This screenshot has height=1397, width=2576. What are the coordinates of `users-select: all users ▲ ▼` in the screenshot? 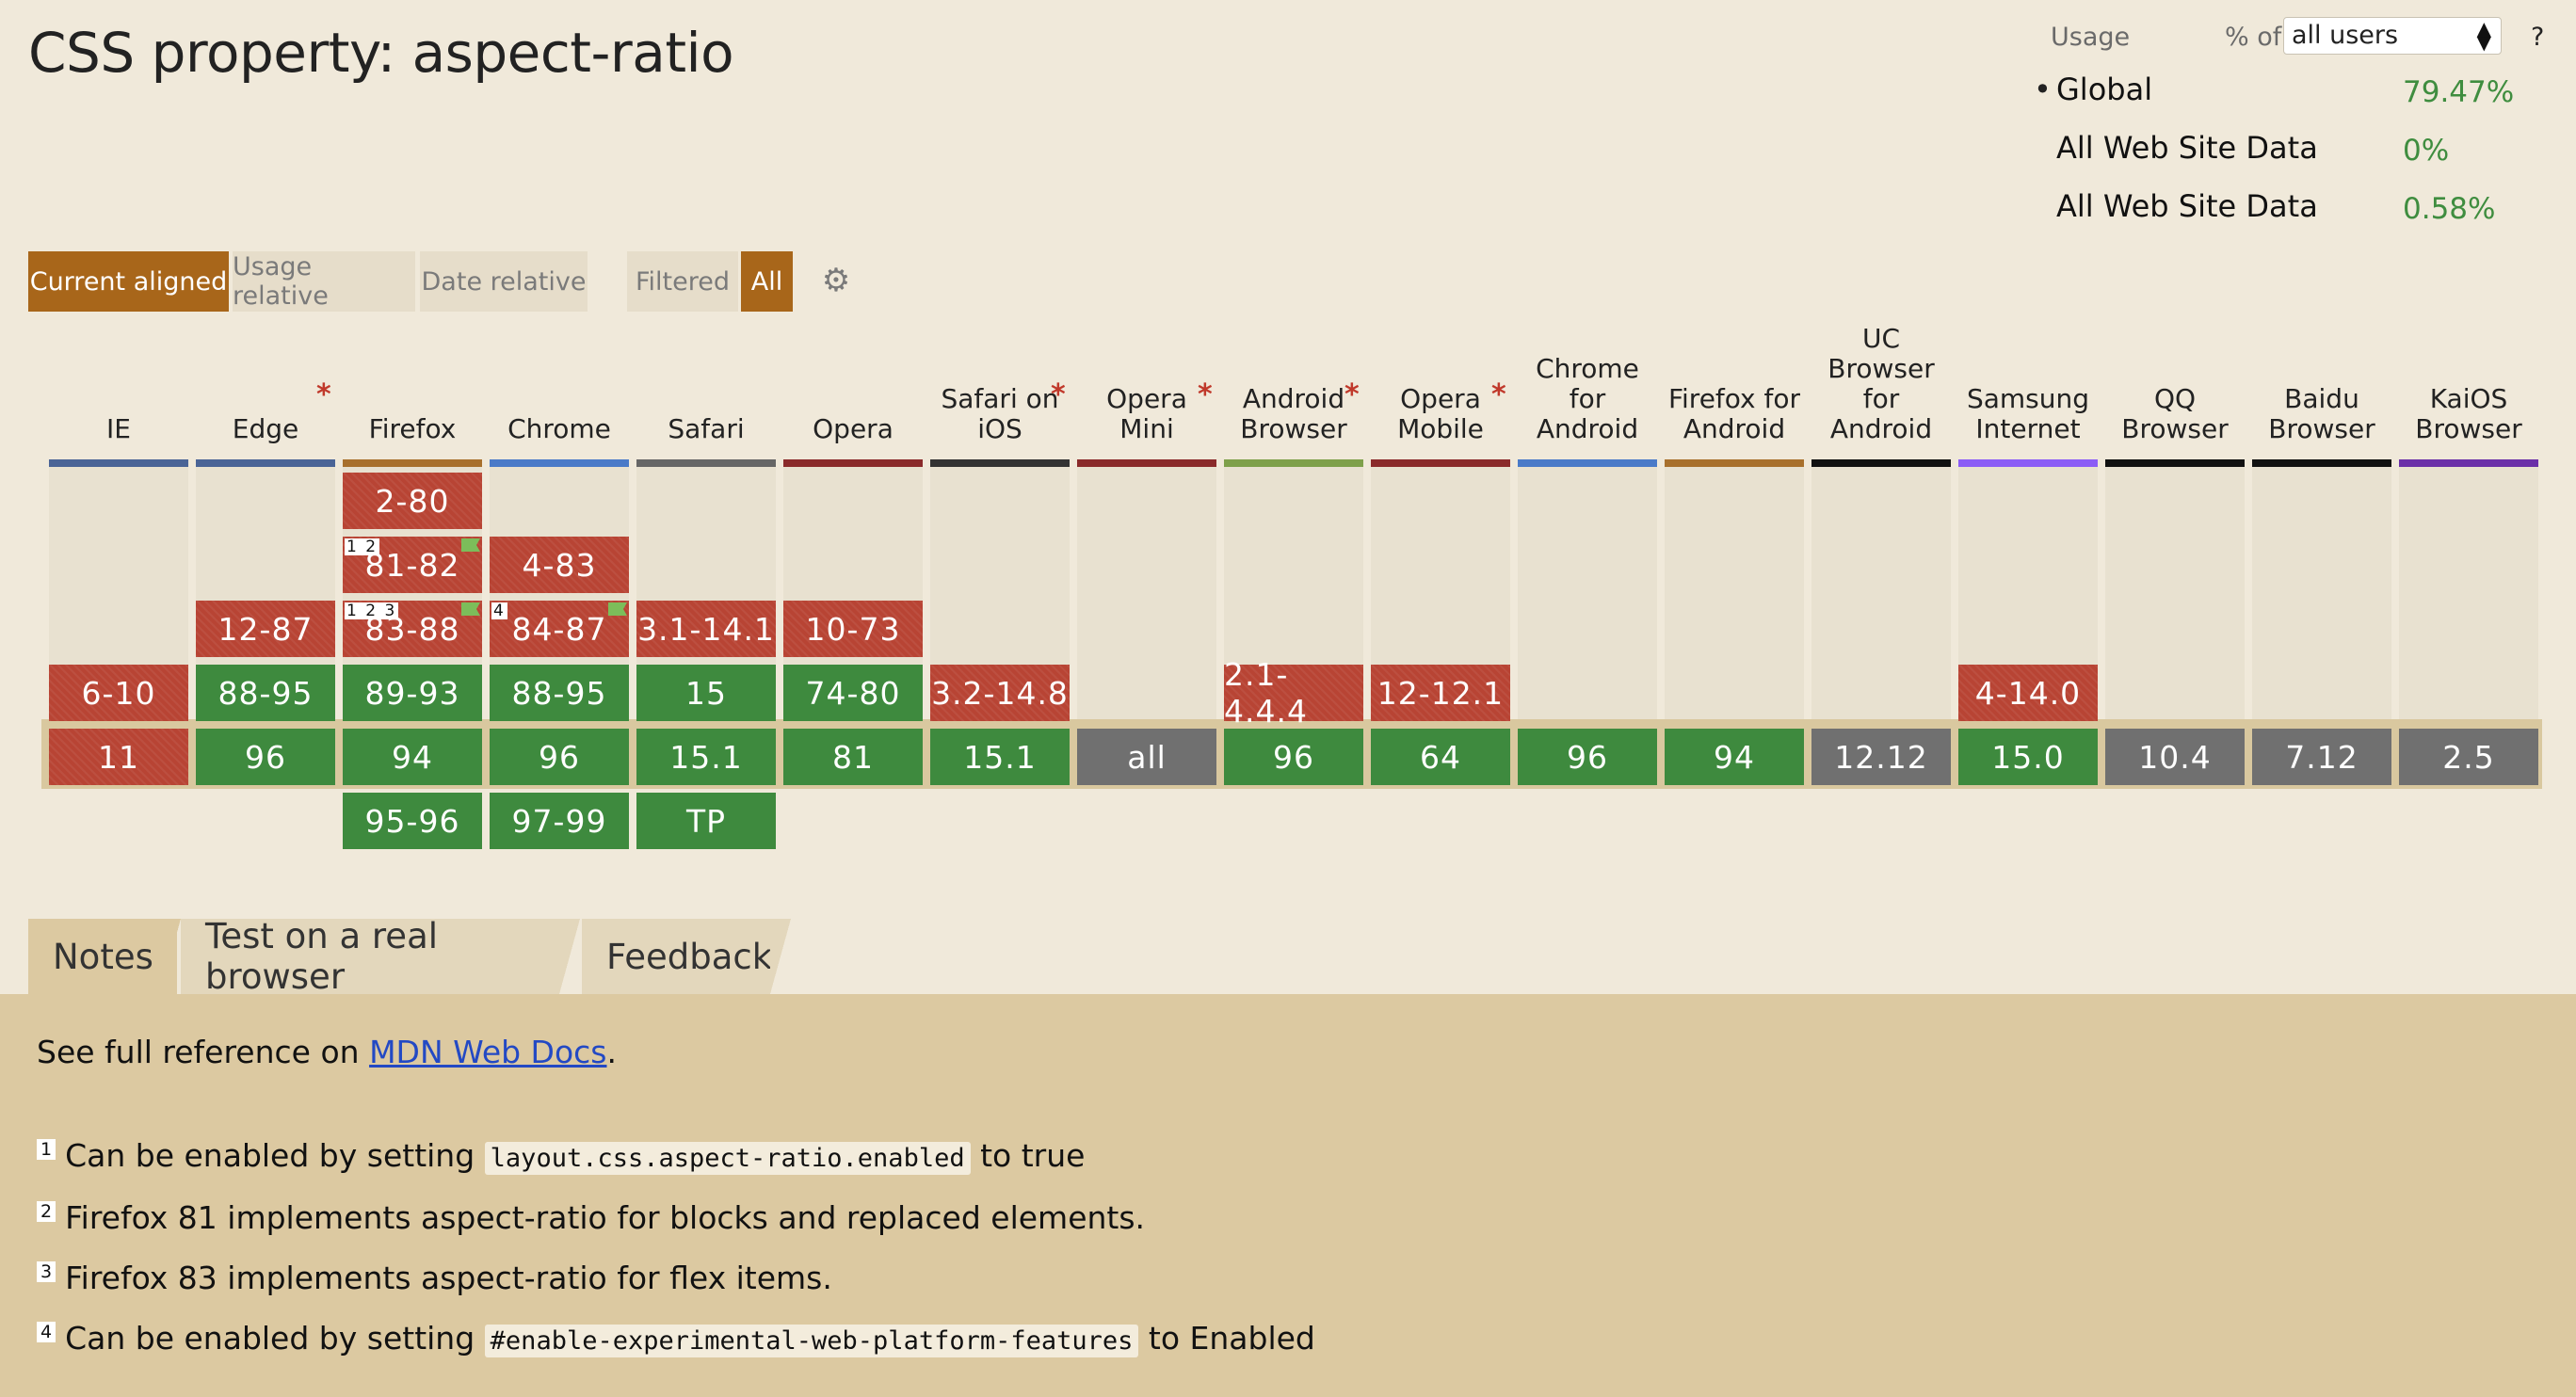 It's located at (2392, 36).